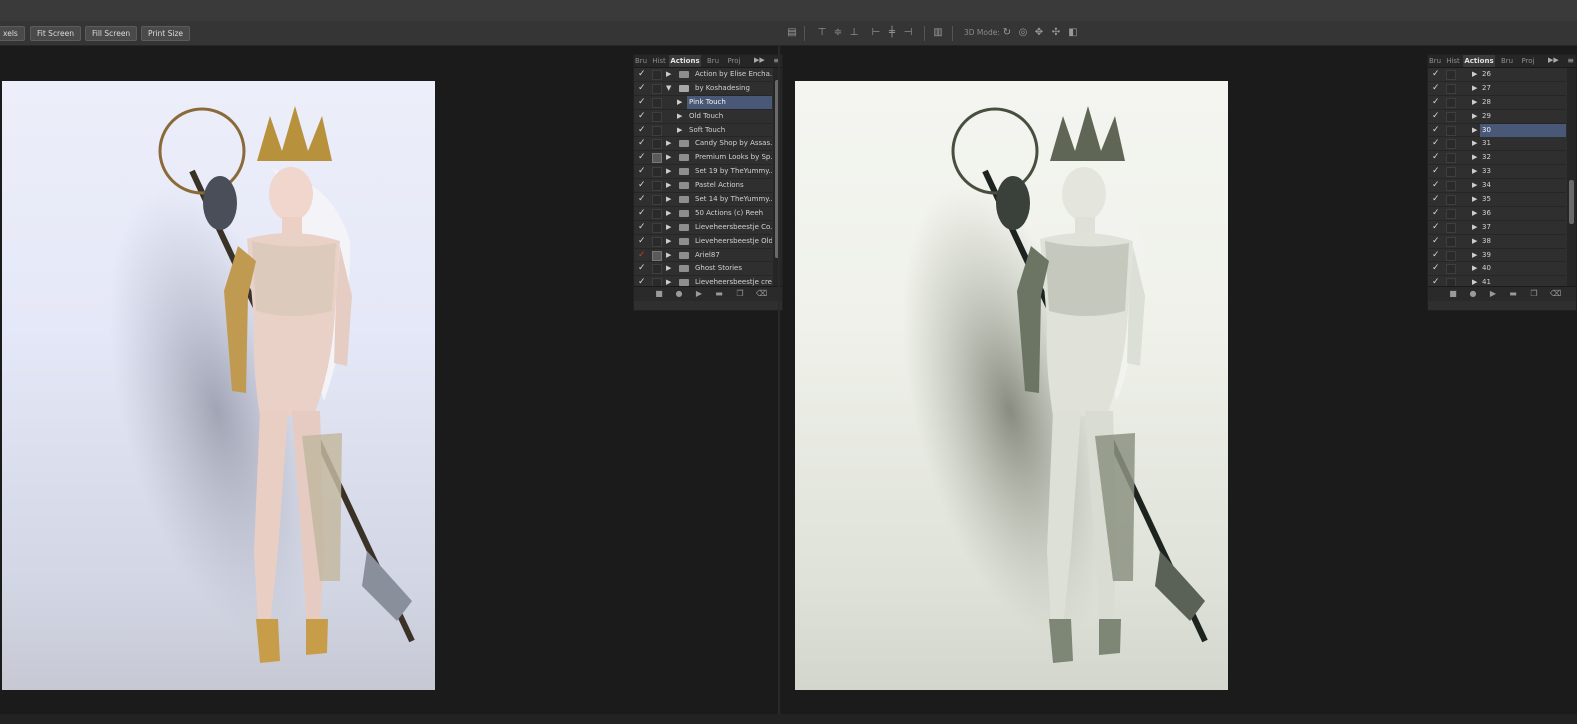 The width and height of the screenshot is (1577, 724). Describe the element at coordinates (703, 89) in the screenshot. I see `action-set-row: ✓ ▼ by Koshadesing` at that location.